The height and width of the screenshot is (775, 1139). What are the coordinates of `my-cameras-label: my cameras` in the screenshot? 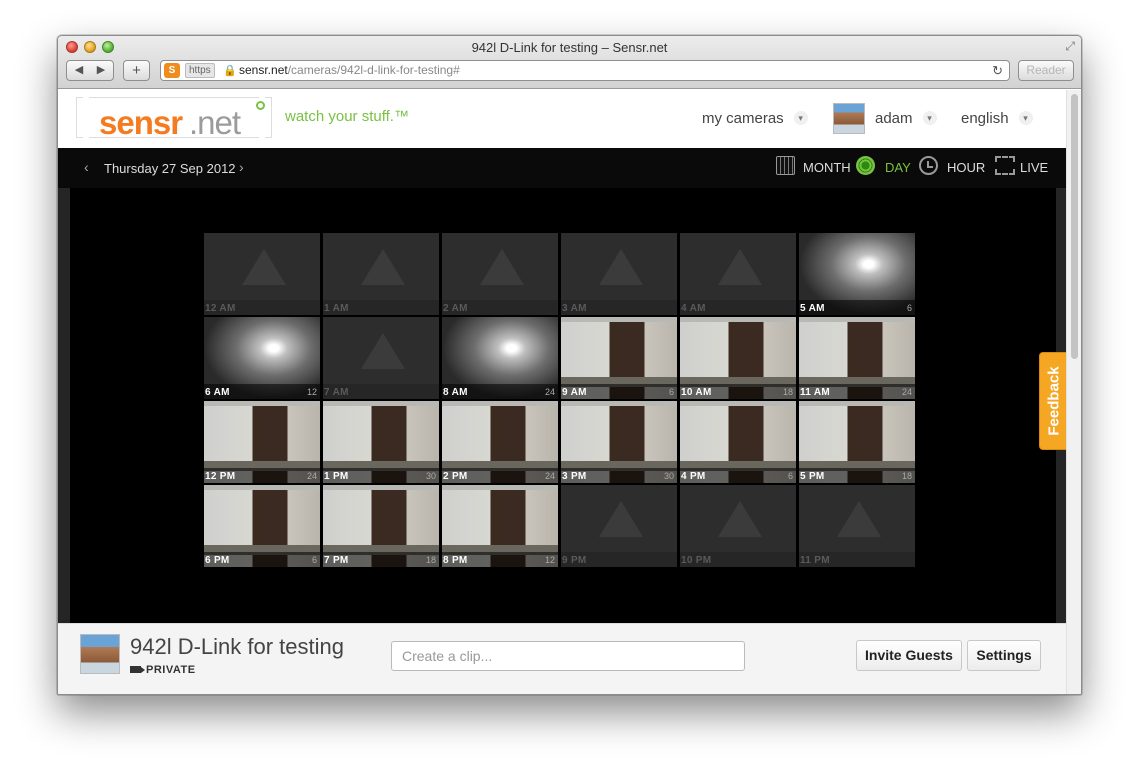 It's located at (743, 118).